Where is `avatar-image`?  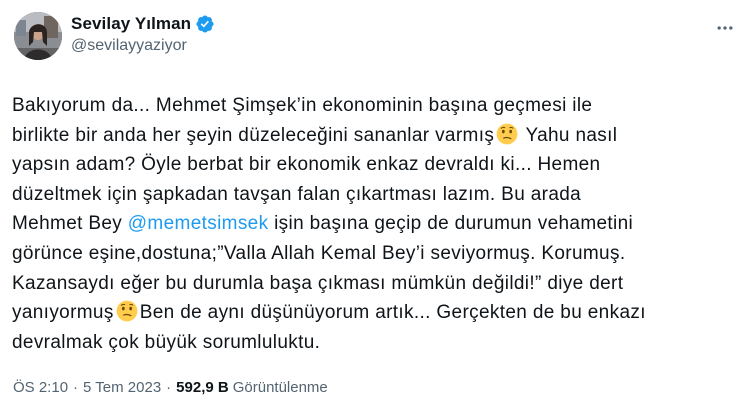 avatar-image is located at coordinates (38, 36).